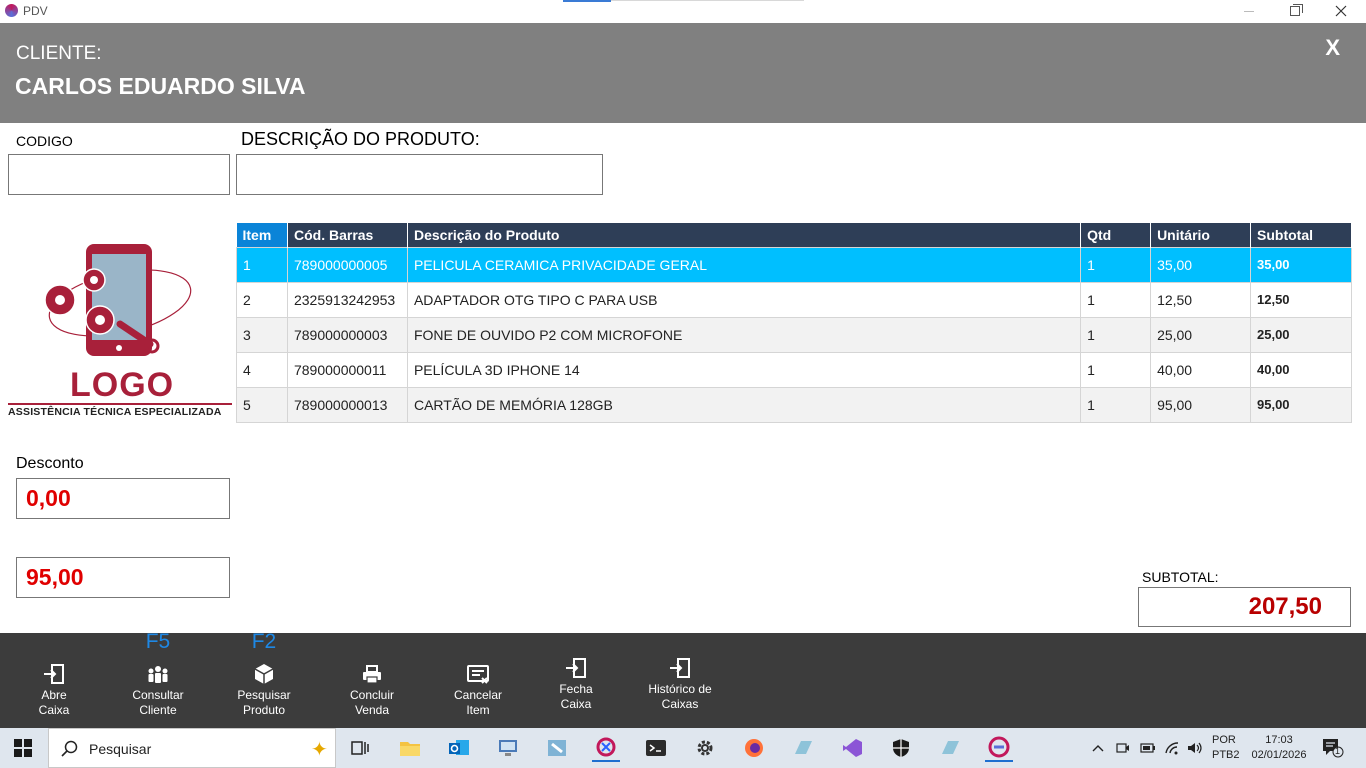 This screenshot has height=768, width=1366. Describe the element at coordinates (606, 748) in the screenshot. I see `snipping-tool-icon` at that location.